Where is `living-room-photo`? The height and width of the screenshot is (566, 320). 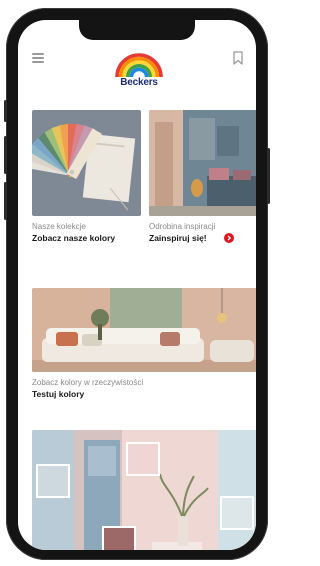 living-room-photo is located at coordinates (144, 330).